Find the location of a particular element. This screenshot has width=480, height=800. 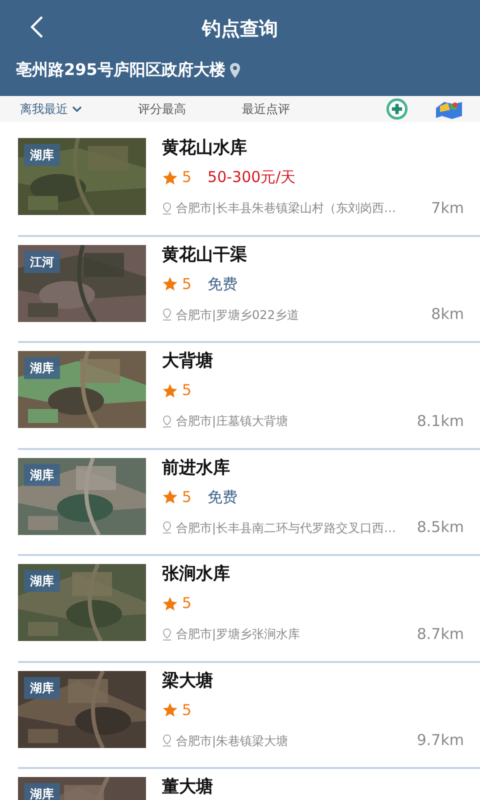

spot-name: 黄花山水库 is located at coordinates (313, 148).